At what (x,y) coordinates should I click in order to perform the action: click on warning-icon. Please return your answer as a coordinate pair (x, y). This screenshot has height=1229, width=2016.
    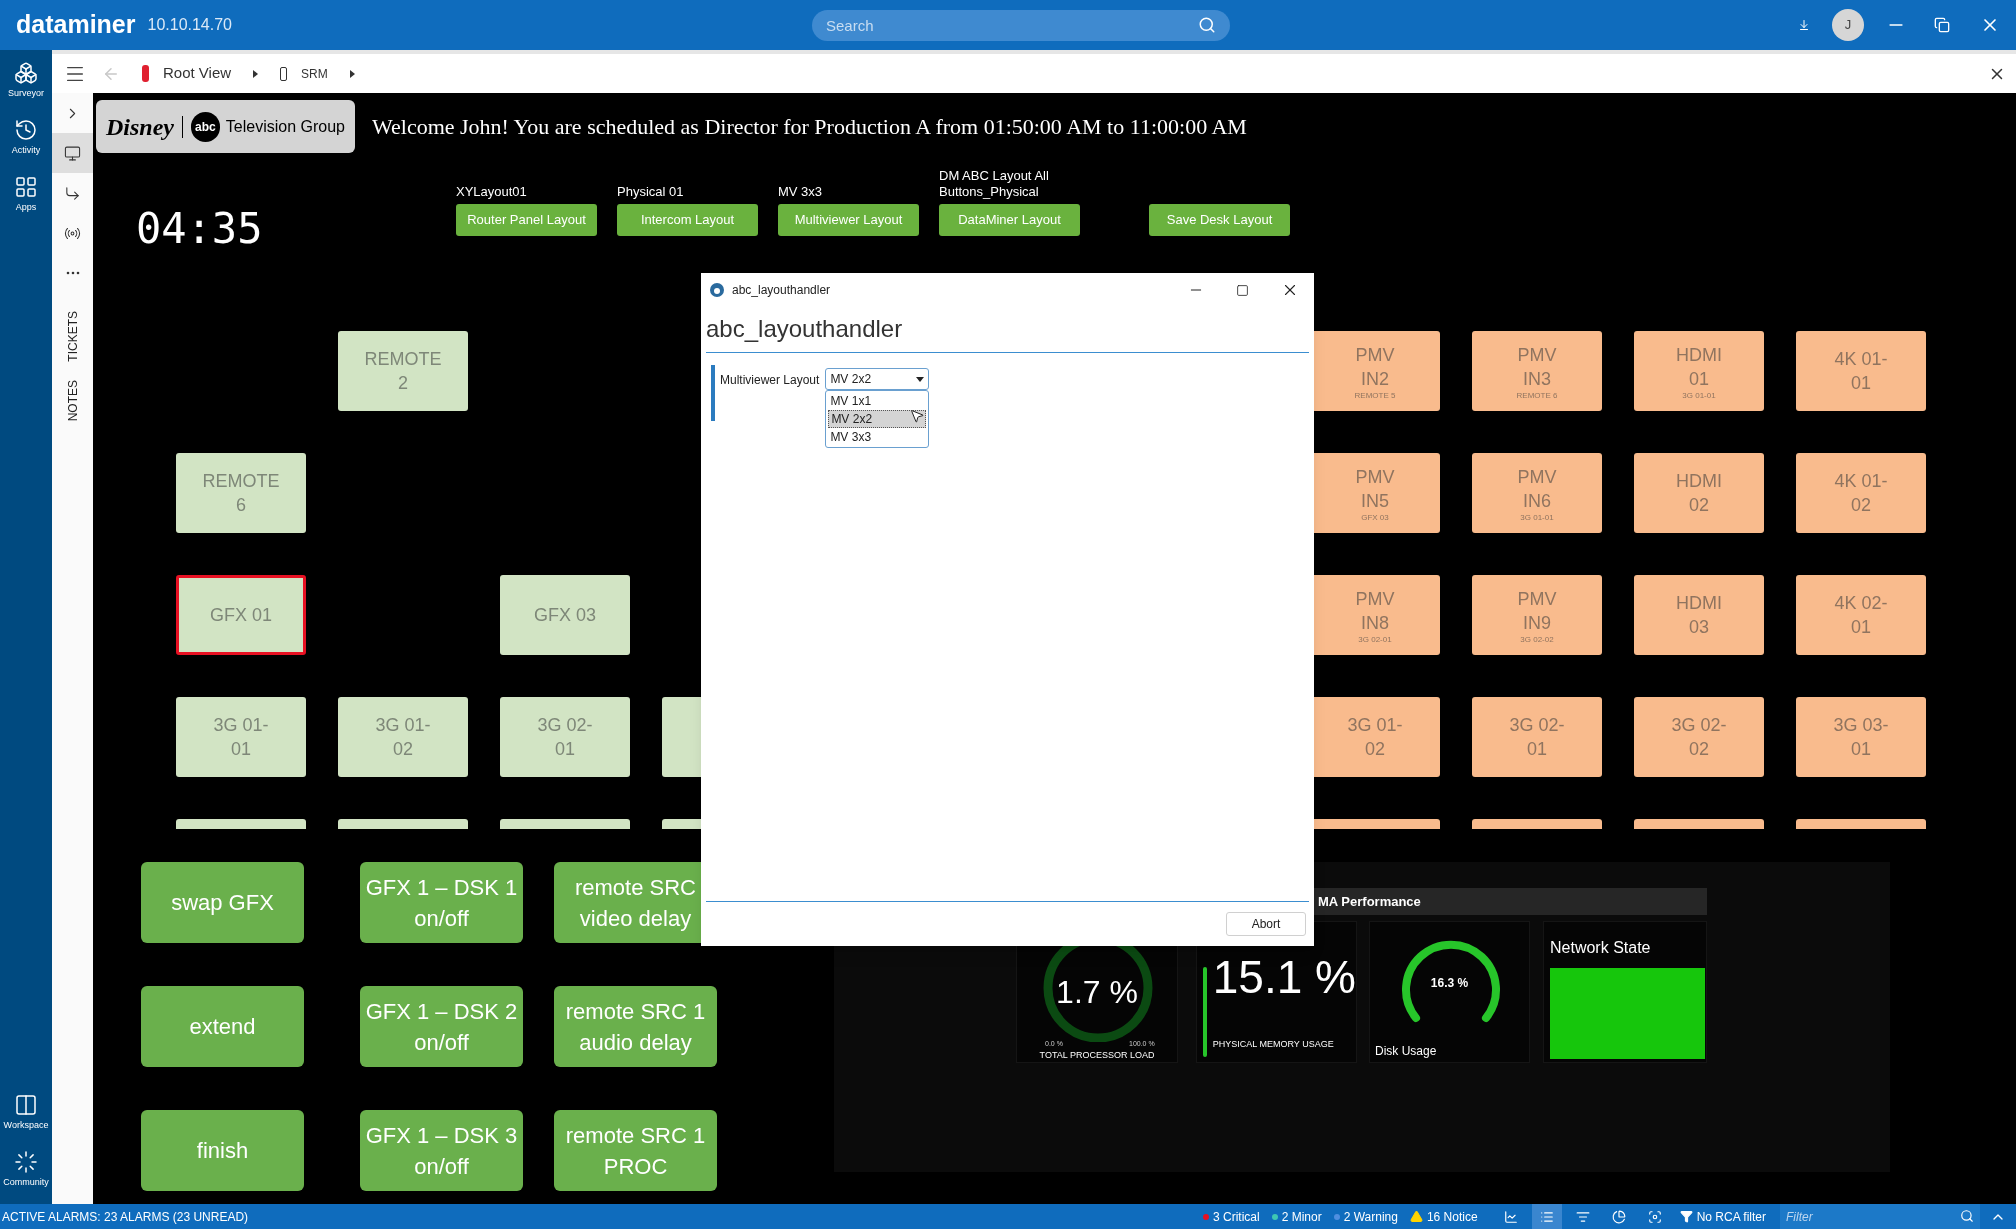
    Looking at the image, I should click on (1416, 1216).